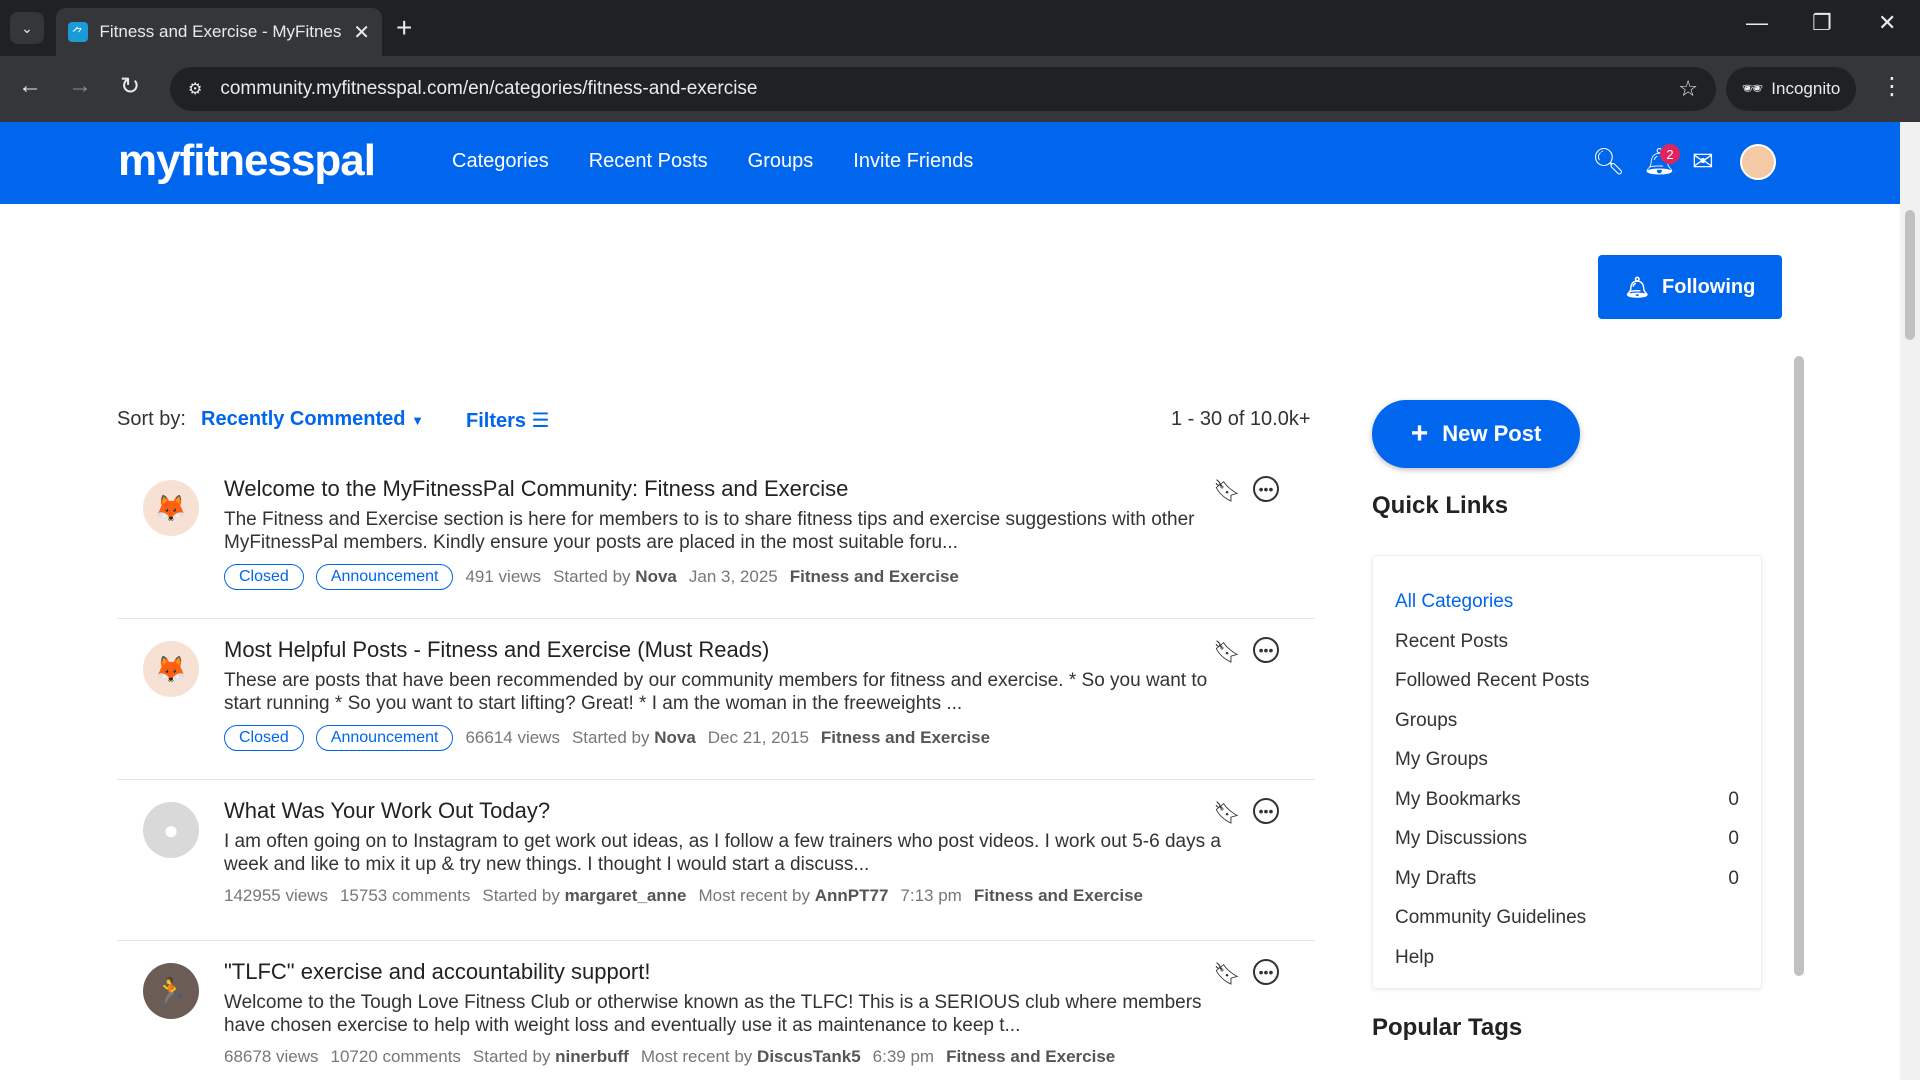 This screenshot has width=1920, height=1080. I want to click on quick-link-label: Followed Recent Posts, so click(1492, 680).